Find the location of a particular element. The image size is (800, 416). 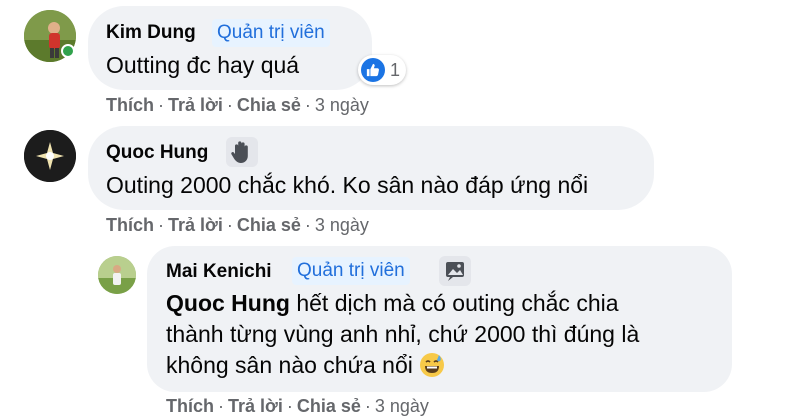

mention-link: Quoc Hung is located at coordinates (228, 303).